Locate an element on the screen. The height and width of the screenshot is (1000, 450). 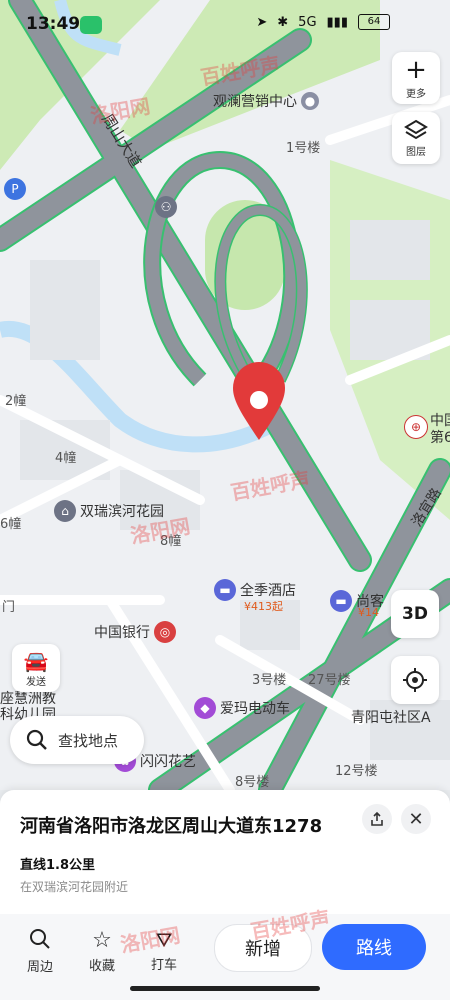
poi-shanshan-label: 闪闪花艺 is located at coordinates (168, 762).